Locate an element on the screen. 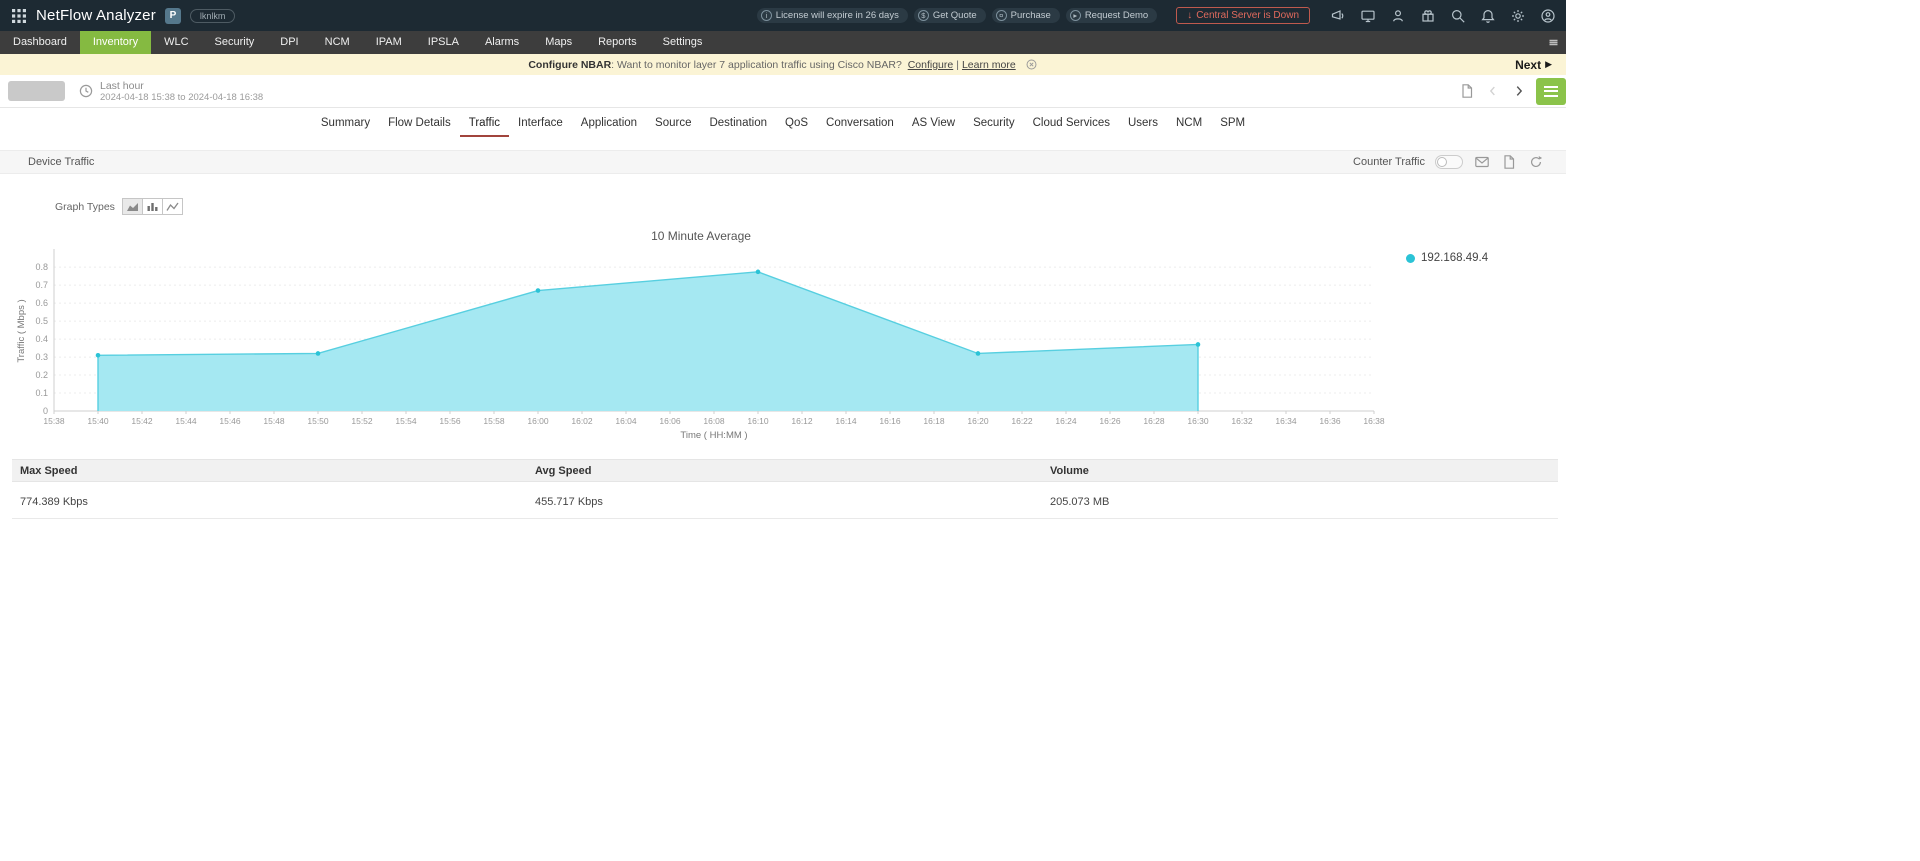  tab-summary: Summary is located at coordinates (345, 127).